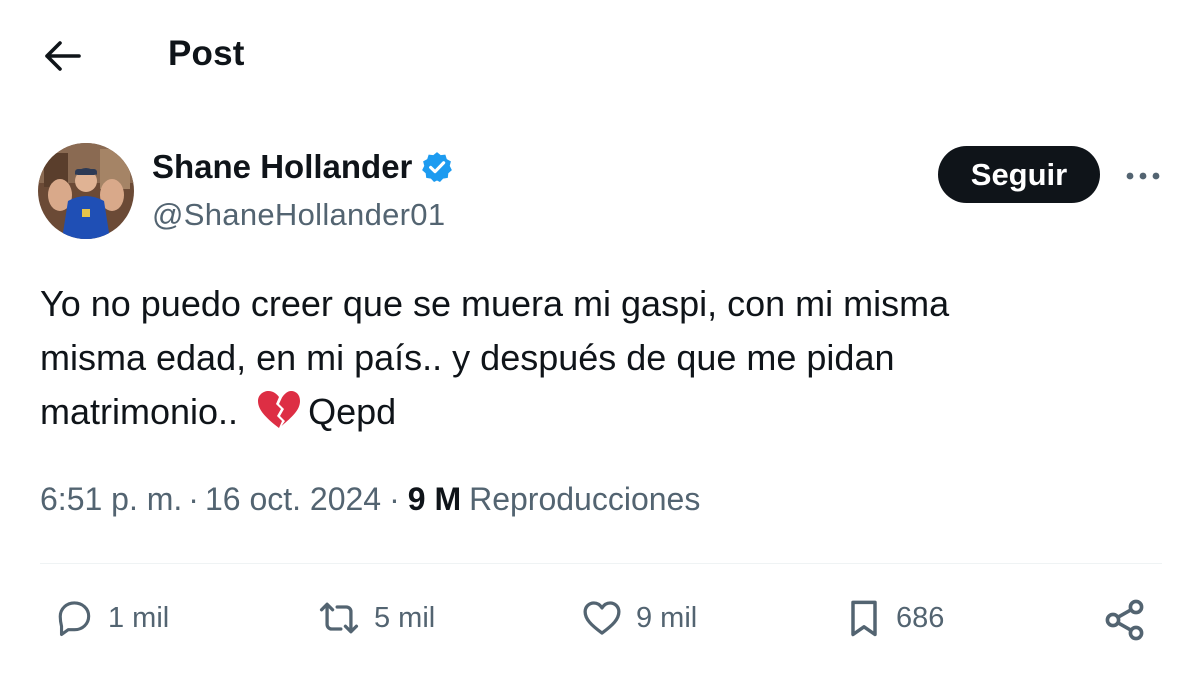  I want to click on like-button: 9 mil, so click(637, 618).